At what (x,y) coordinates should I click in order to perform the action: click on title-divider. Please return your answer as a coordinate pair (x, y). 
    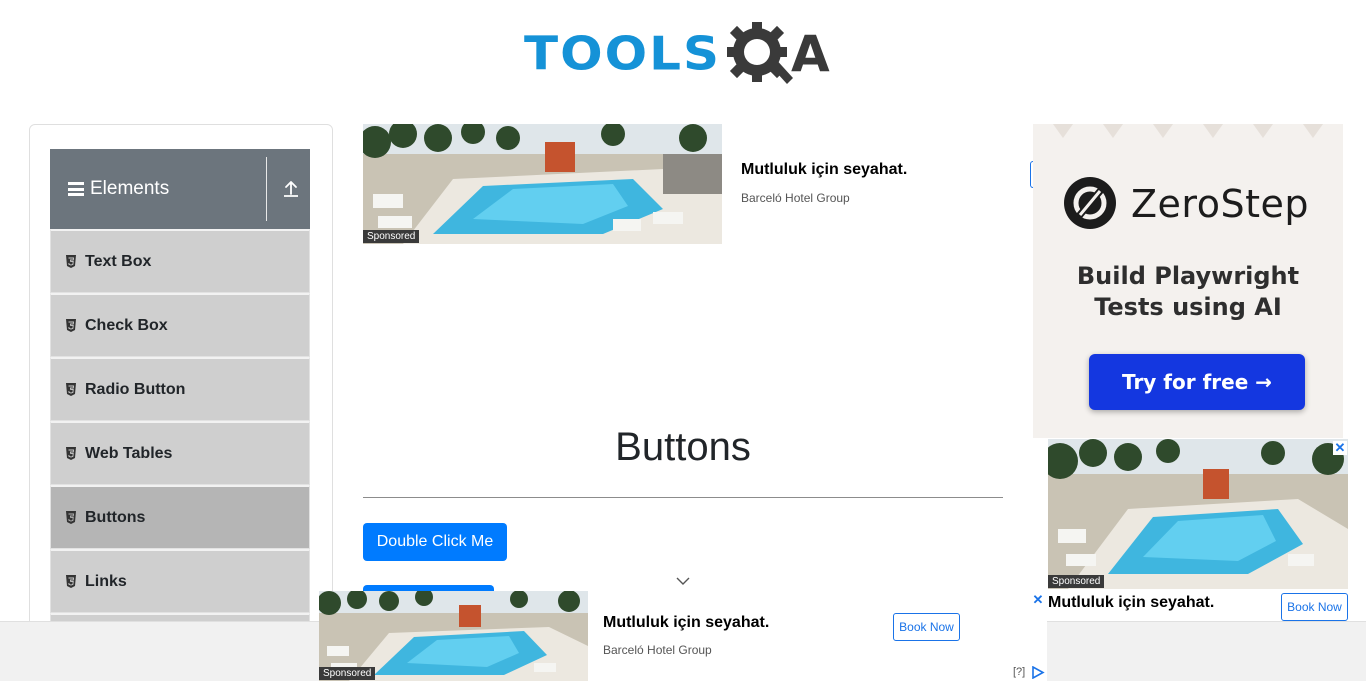
    Looking at the image, I should click on (683, 497).